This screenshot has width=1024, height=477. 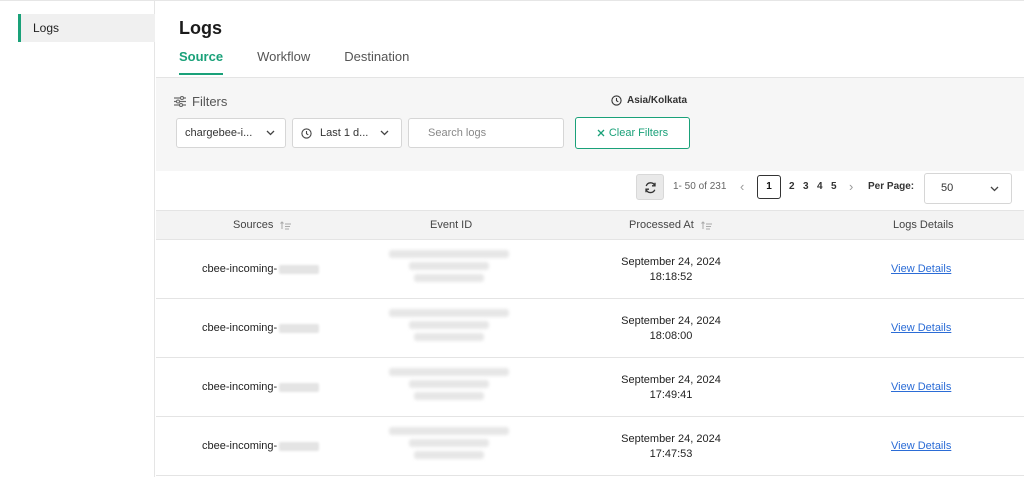 I want to click on page-3-button: 3, so click(x=806, y=186).